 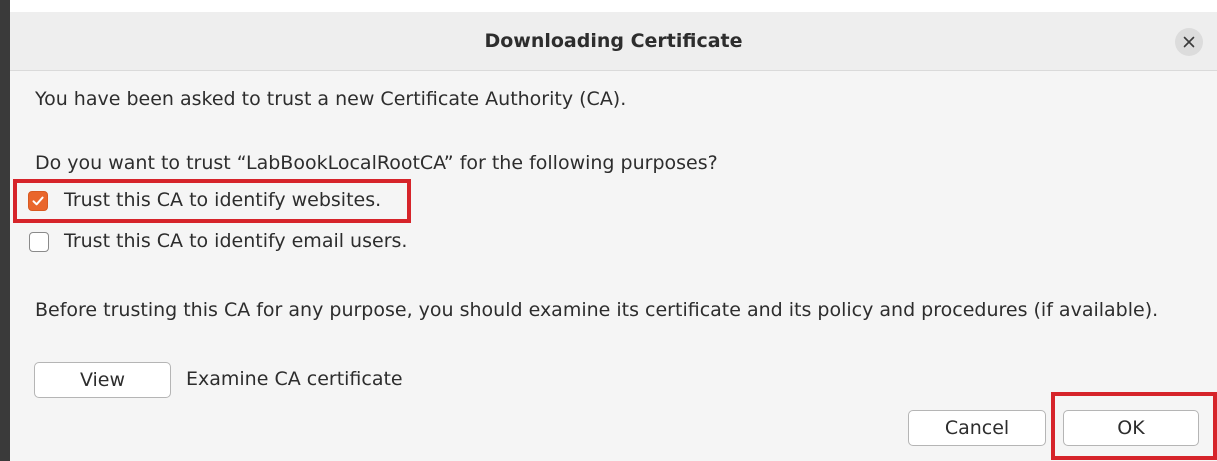 What do you see at coordinates (235, 241) in the screenshot?
I see `trust-email-label: Trust this CA to identify email users.` at bounding box center [235, 241].